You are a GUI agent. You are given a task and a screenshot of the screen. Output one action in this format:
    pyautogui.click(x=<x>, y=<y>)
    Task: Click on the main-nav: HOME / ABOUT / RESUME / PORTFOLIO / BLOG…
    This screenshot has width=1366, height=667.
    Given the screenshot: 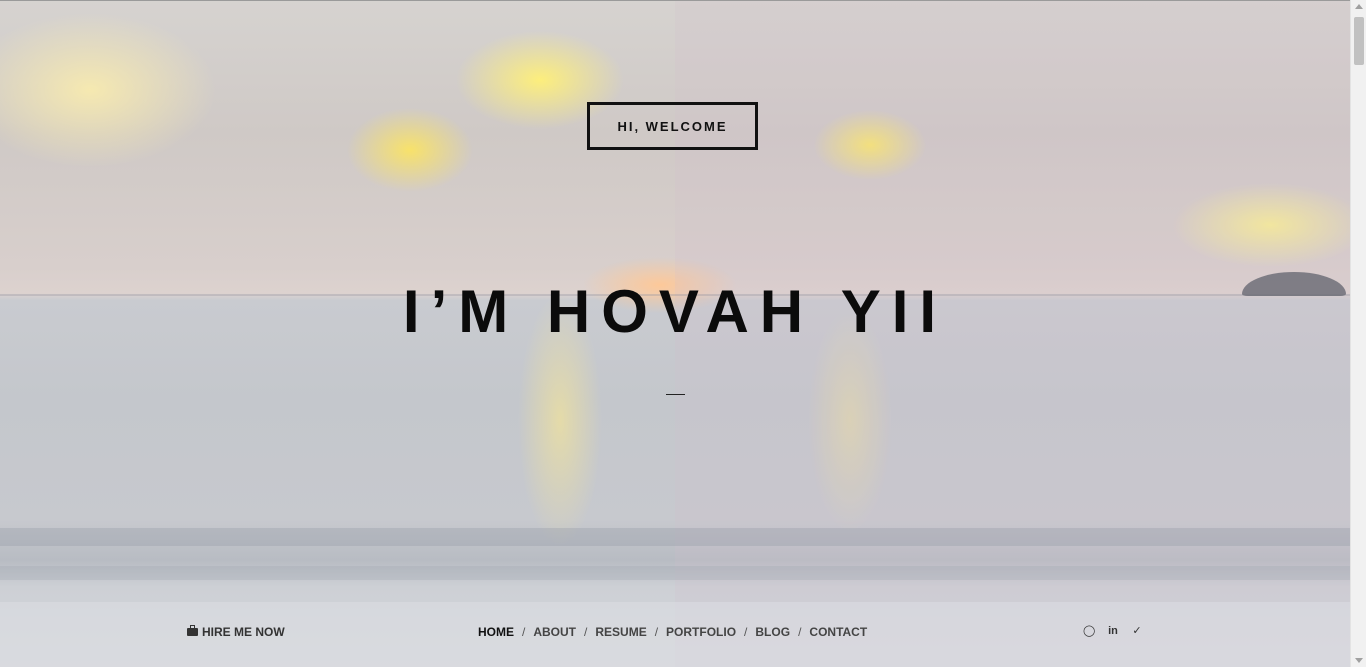 What is the action you would take?
    pyautogui.click(x=672, y=632)
    